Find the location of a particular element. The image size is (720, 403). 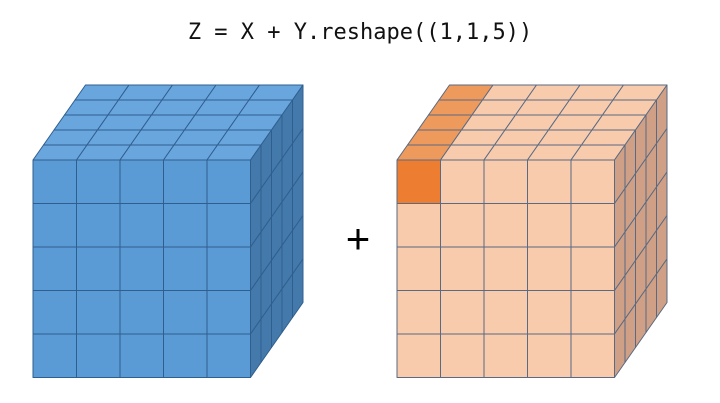

plus-operator: + is located at coordinates (358, 238).